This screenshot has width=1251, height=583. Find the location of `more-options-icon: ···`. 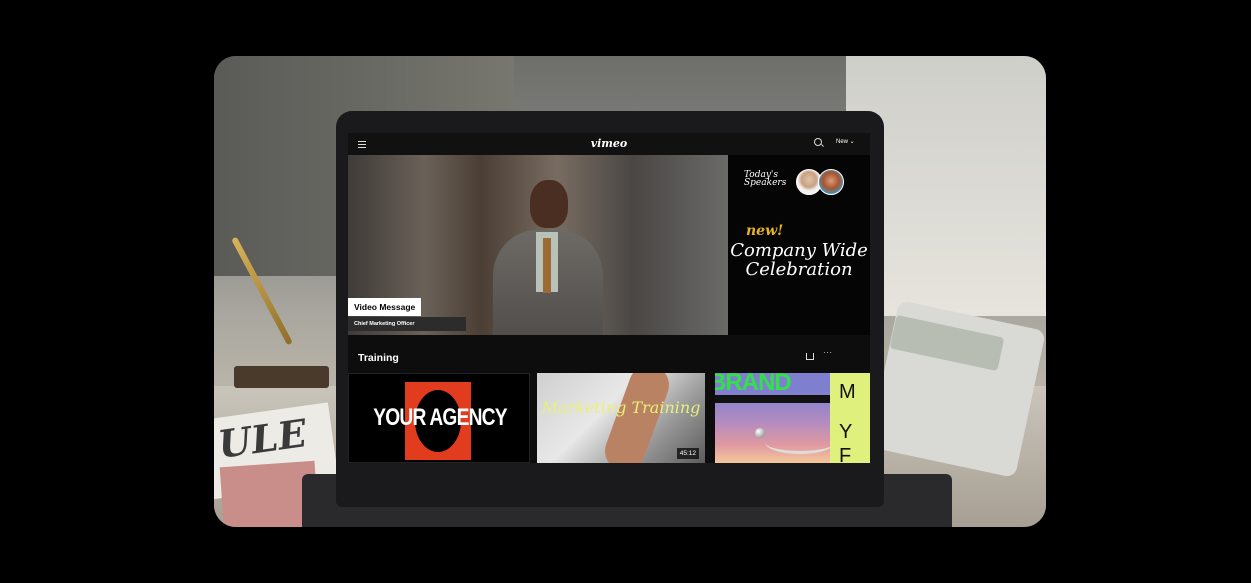

more-options-icon: ··· is located at coordinates (828, 352).